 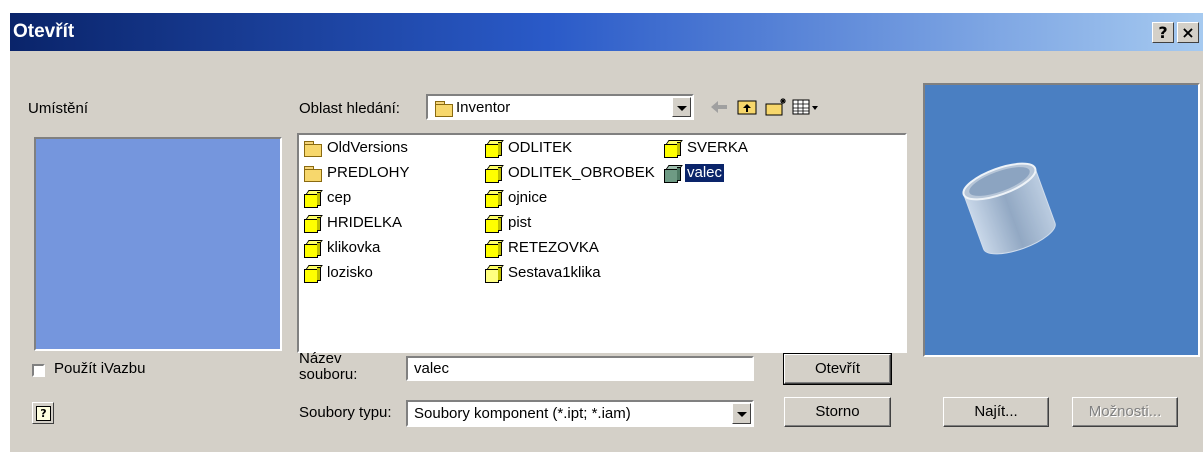 I want to click on help-question-button: ?, so click(x=43, y=413).